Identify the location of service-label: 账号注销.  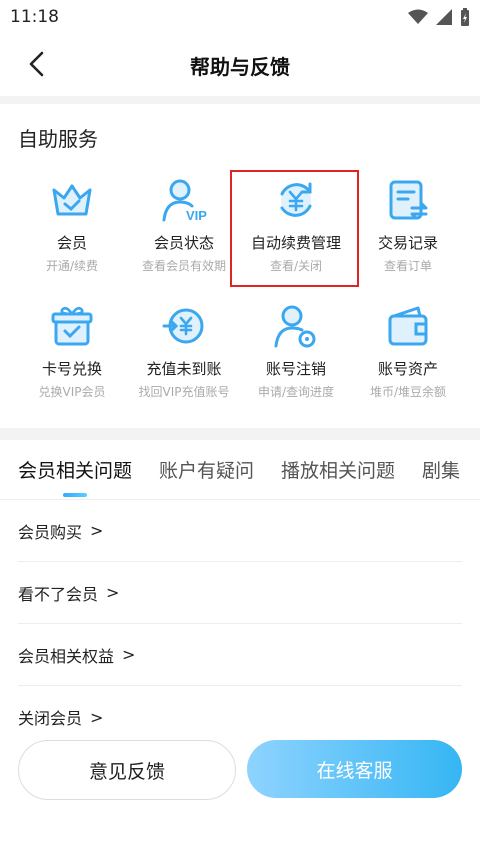
(295, 369).